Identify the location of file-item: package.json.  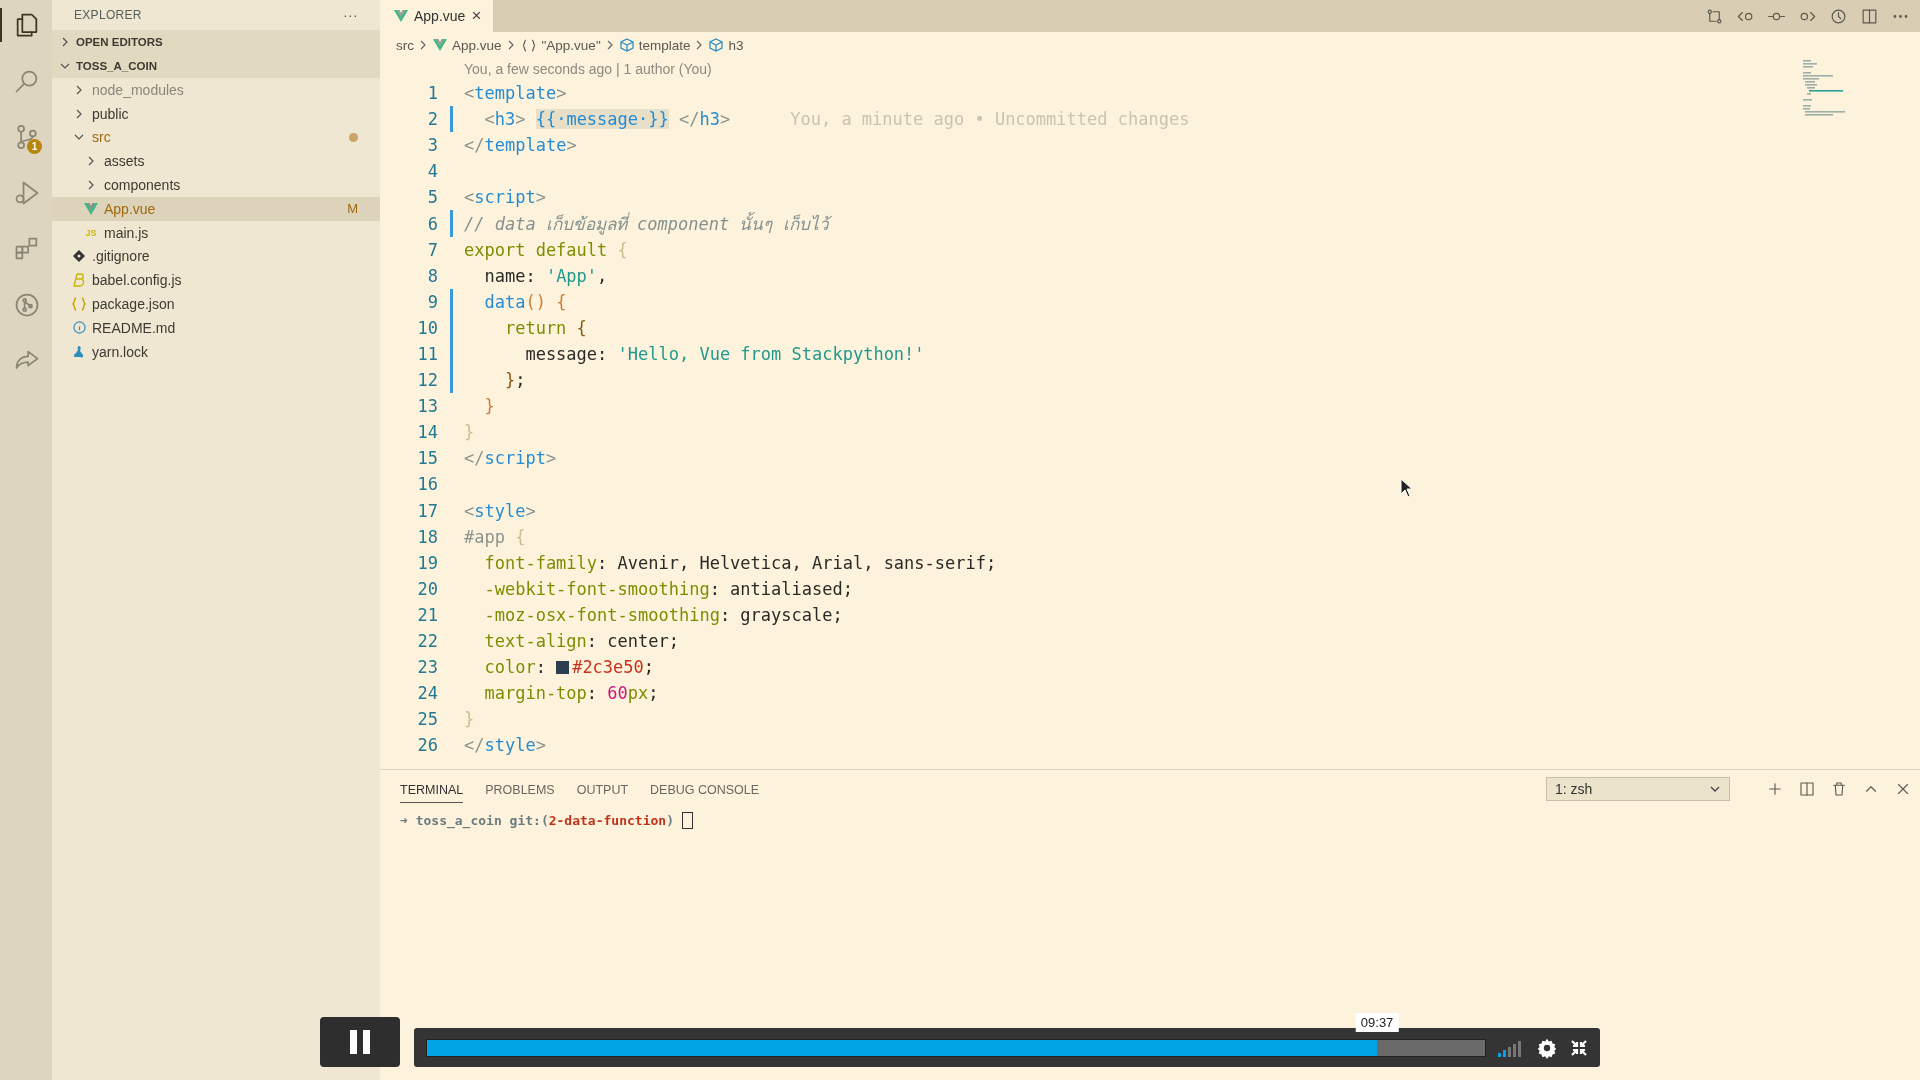
(216, 304).